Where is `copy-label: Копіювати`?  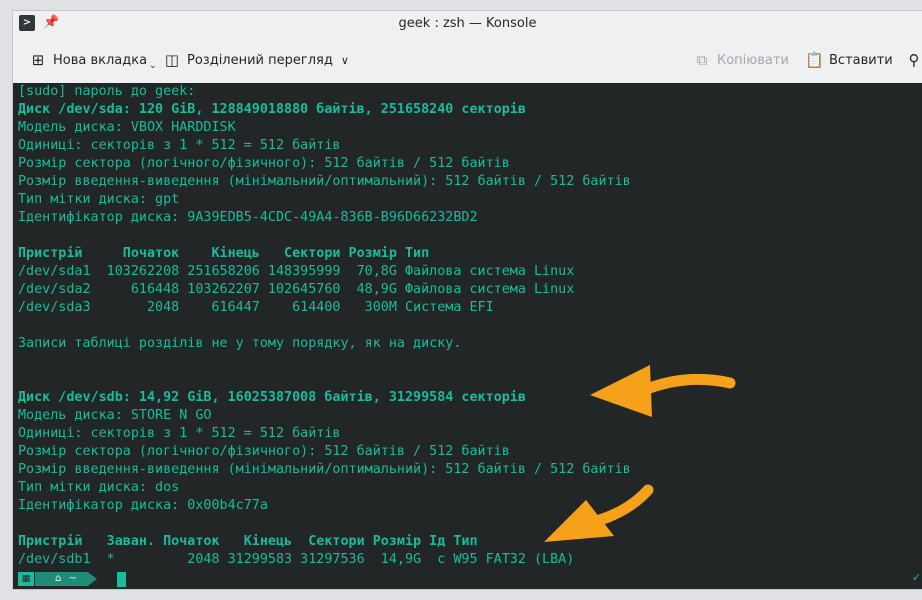 copy-label: Копіювати is located at coordinates (753, 60).